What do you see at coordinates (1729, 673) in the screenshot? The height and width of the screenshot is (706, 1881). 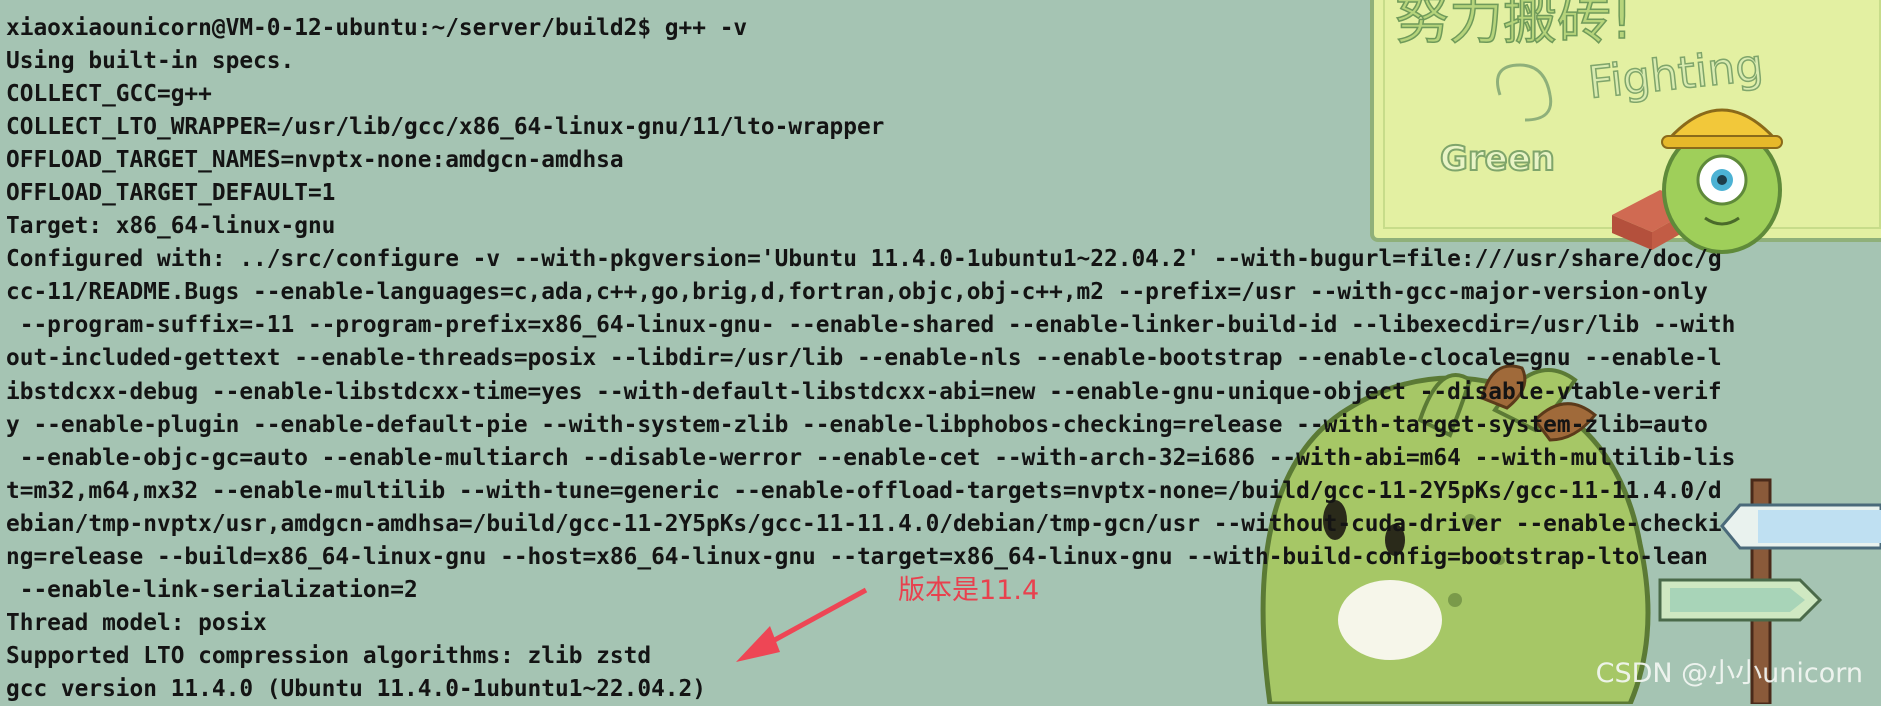 I see `csdn-watermark: CSDN @小小unicorn` at bounding box center [1729, 673].